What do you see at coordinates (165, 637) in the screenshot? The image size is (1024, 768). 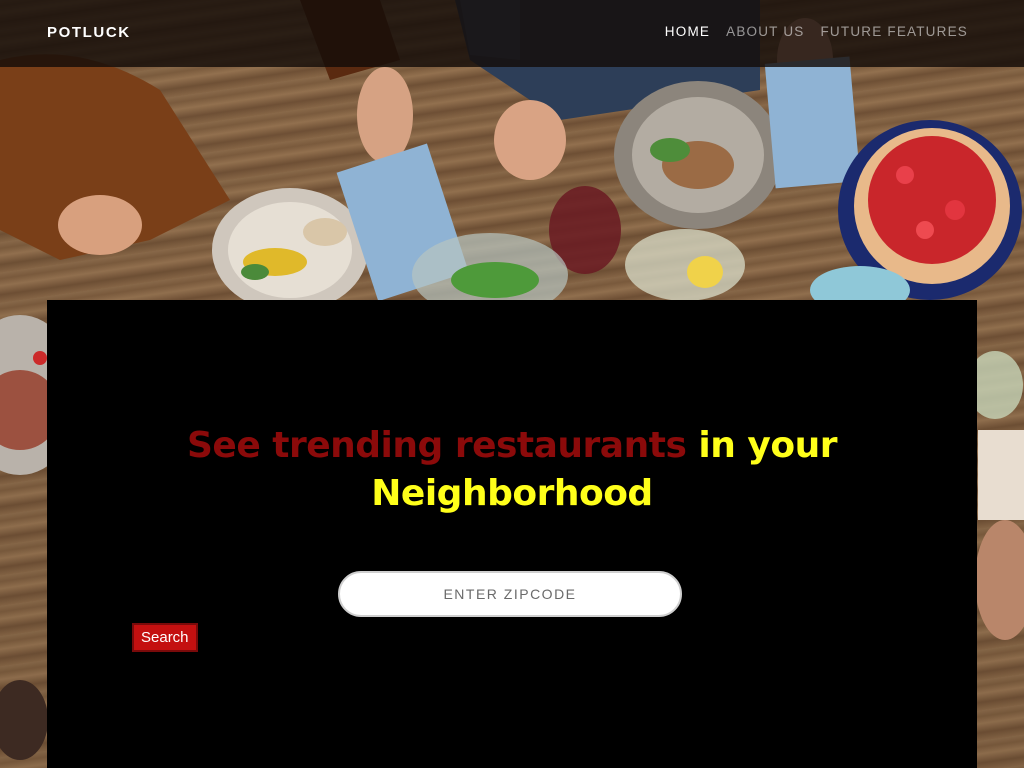 I see `search-button: Search` at bounding box center [165, 637].